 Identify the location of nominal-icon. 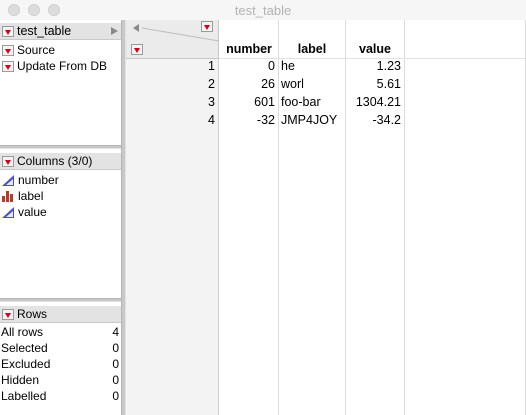
(8, 196).